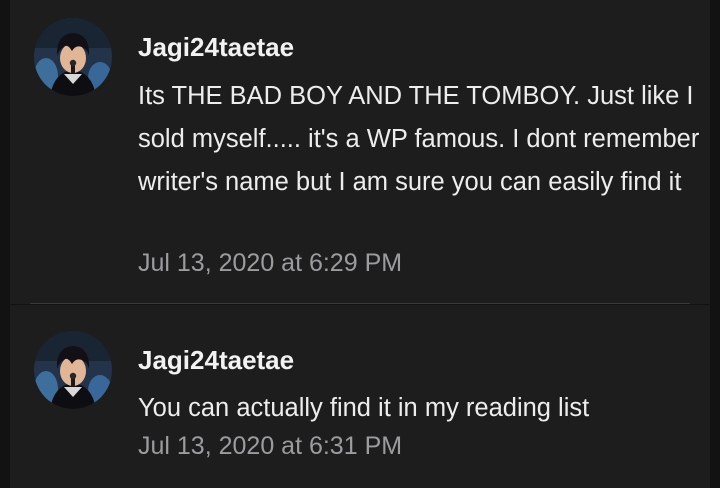 This screenshot has width=720, height=488. What do you see at coordinates (270, 446) in the screenshot?
I see `comment-timestamp: Jul 13, 2020 at 6:31 PM` at bounding box center [270, 446].